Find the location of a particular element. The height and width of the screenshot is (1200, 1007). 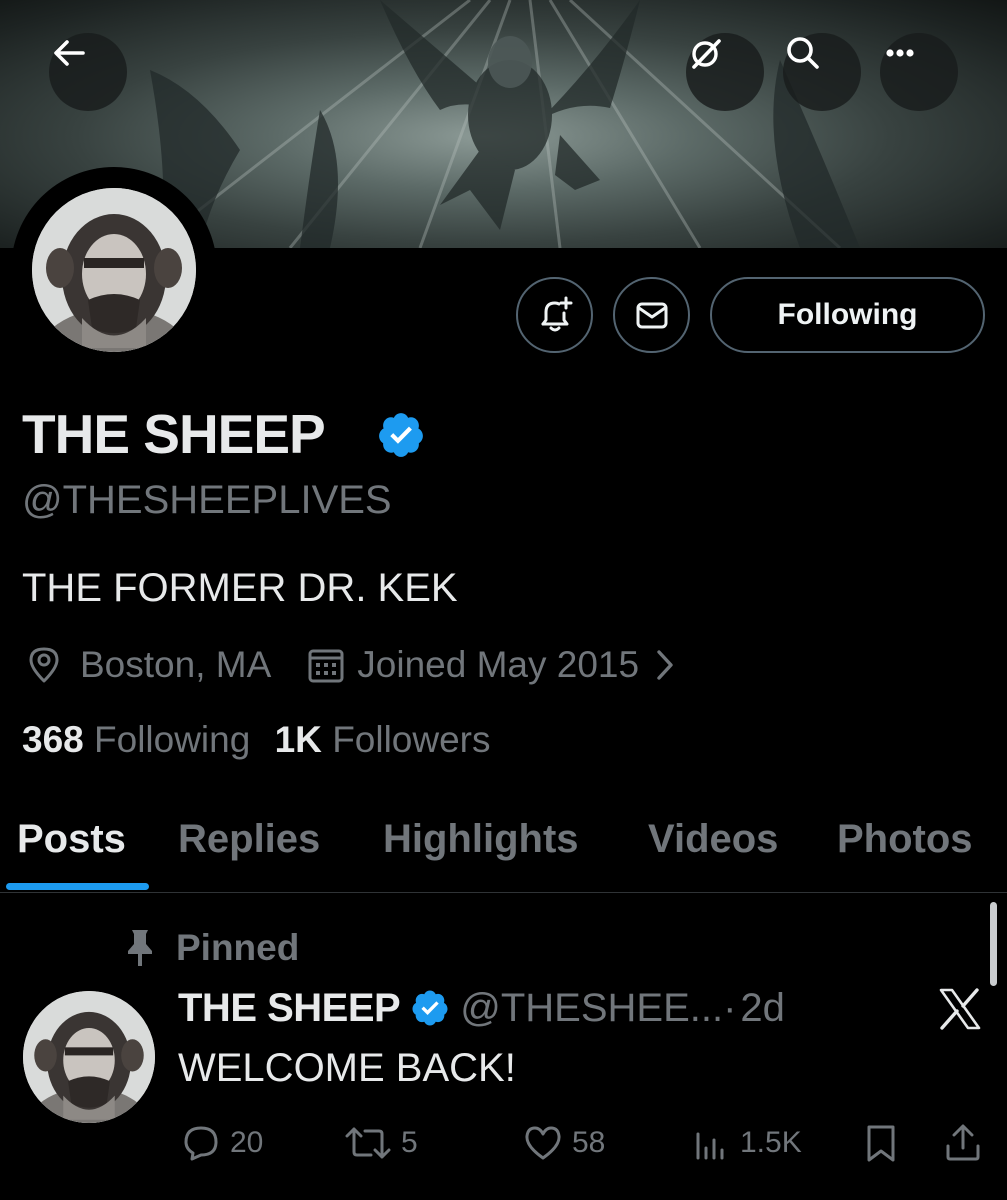

pin-icon is located at coordinates (140, 948).